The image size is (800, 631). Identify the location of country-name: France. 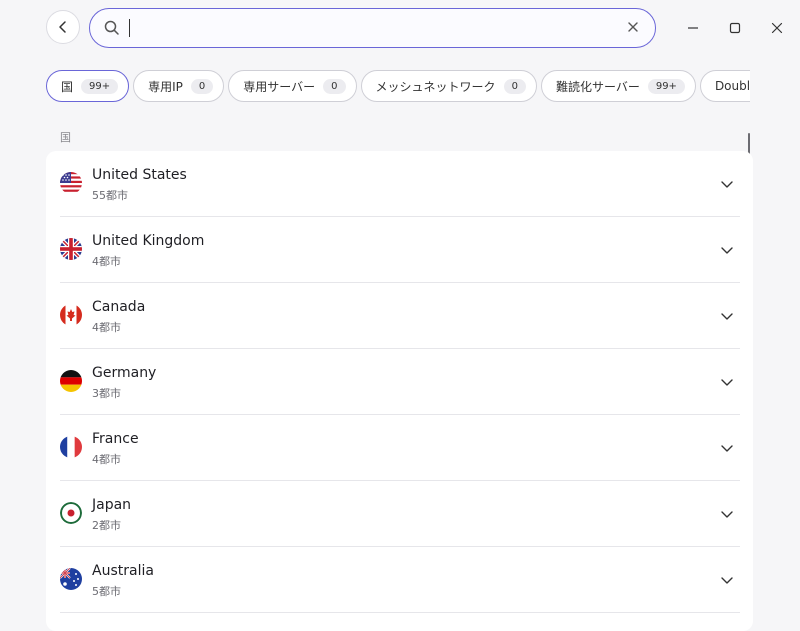
(115, 439).